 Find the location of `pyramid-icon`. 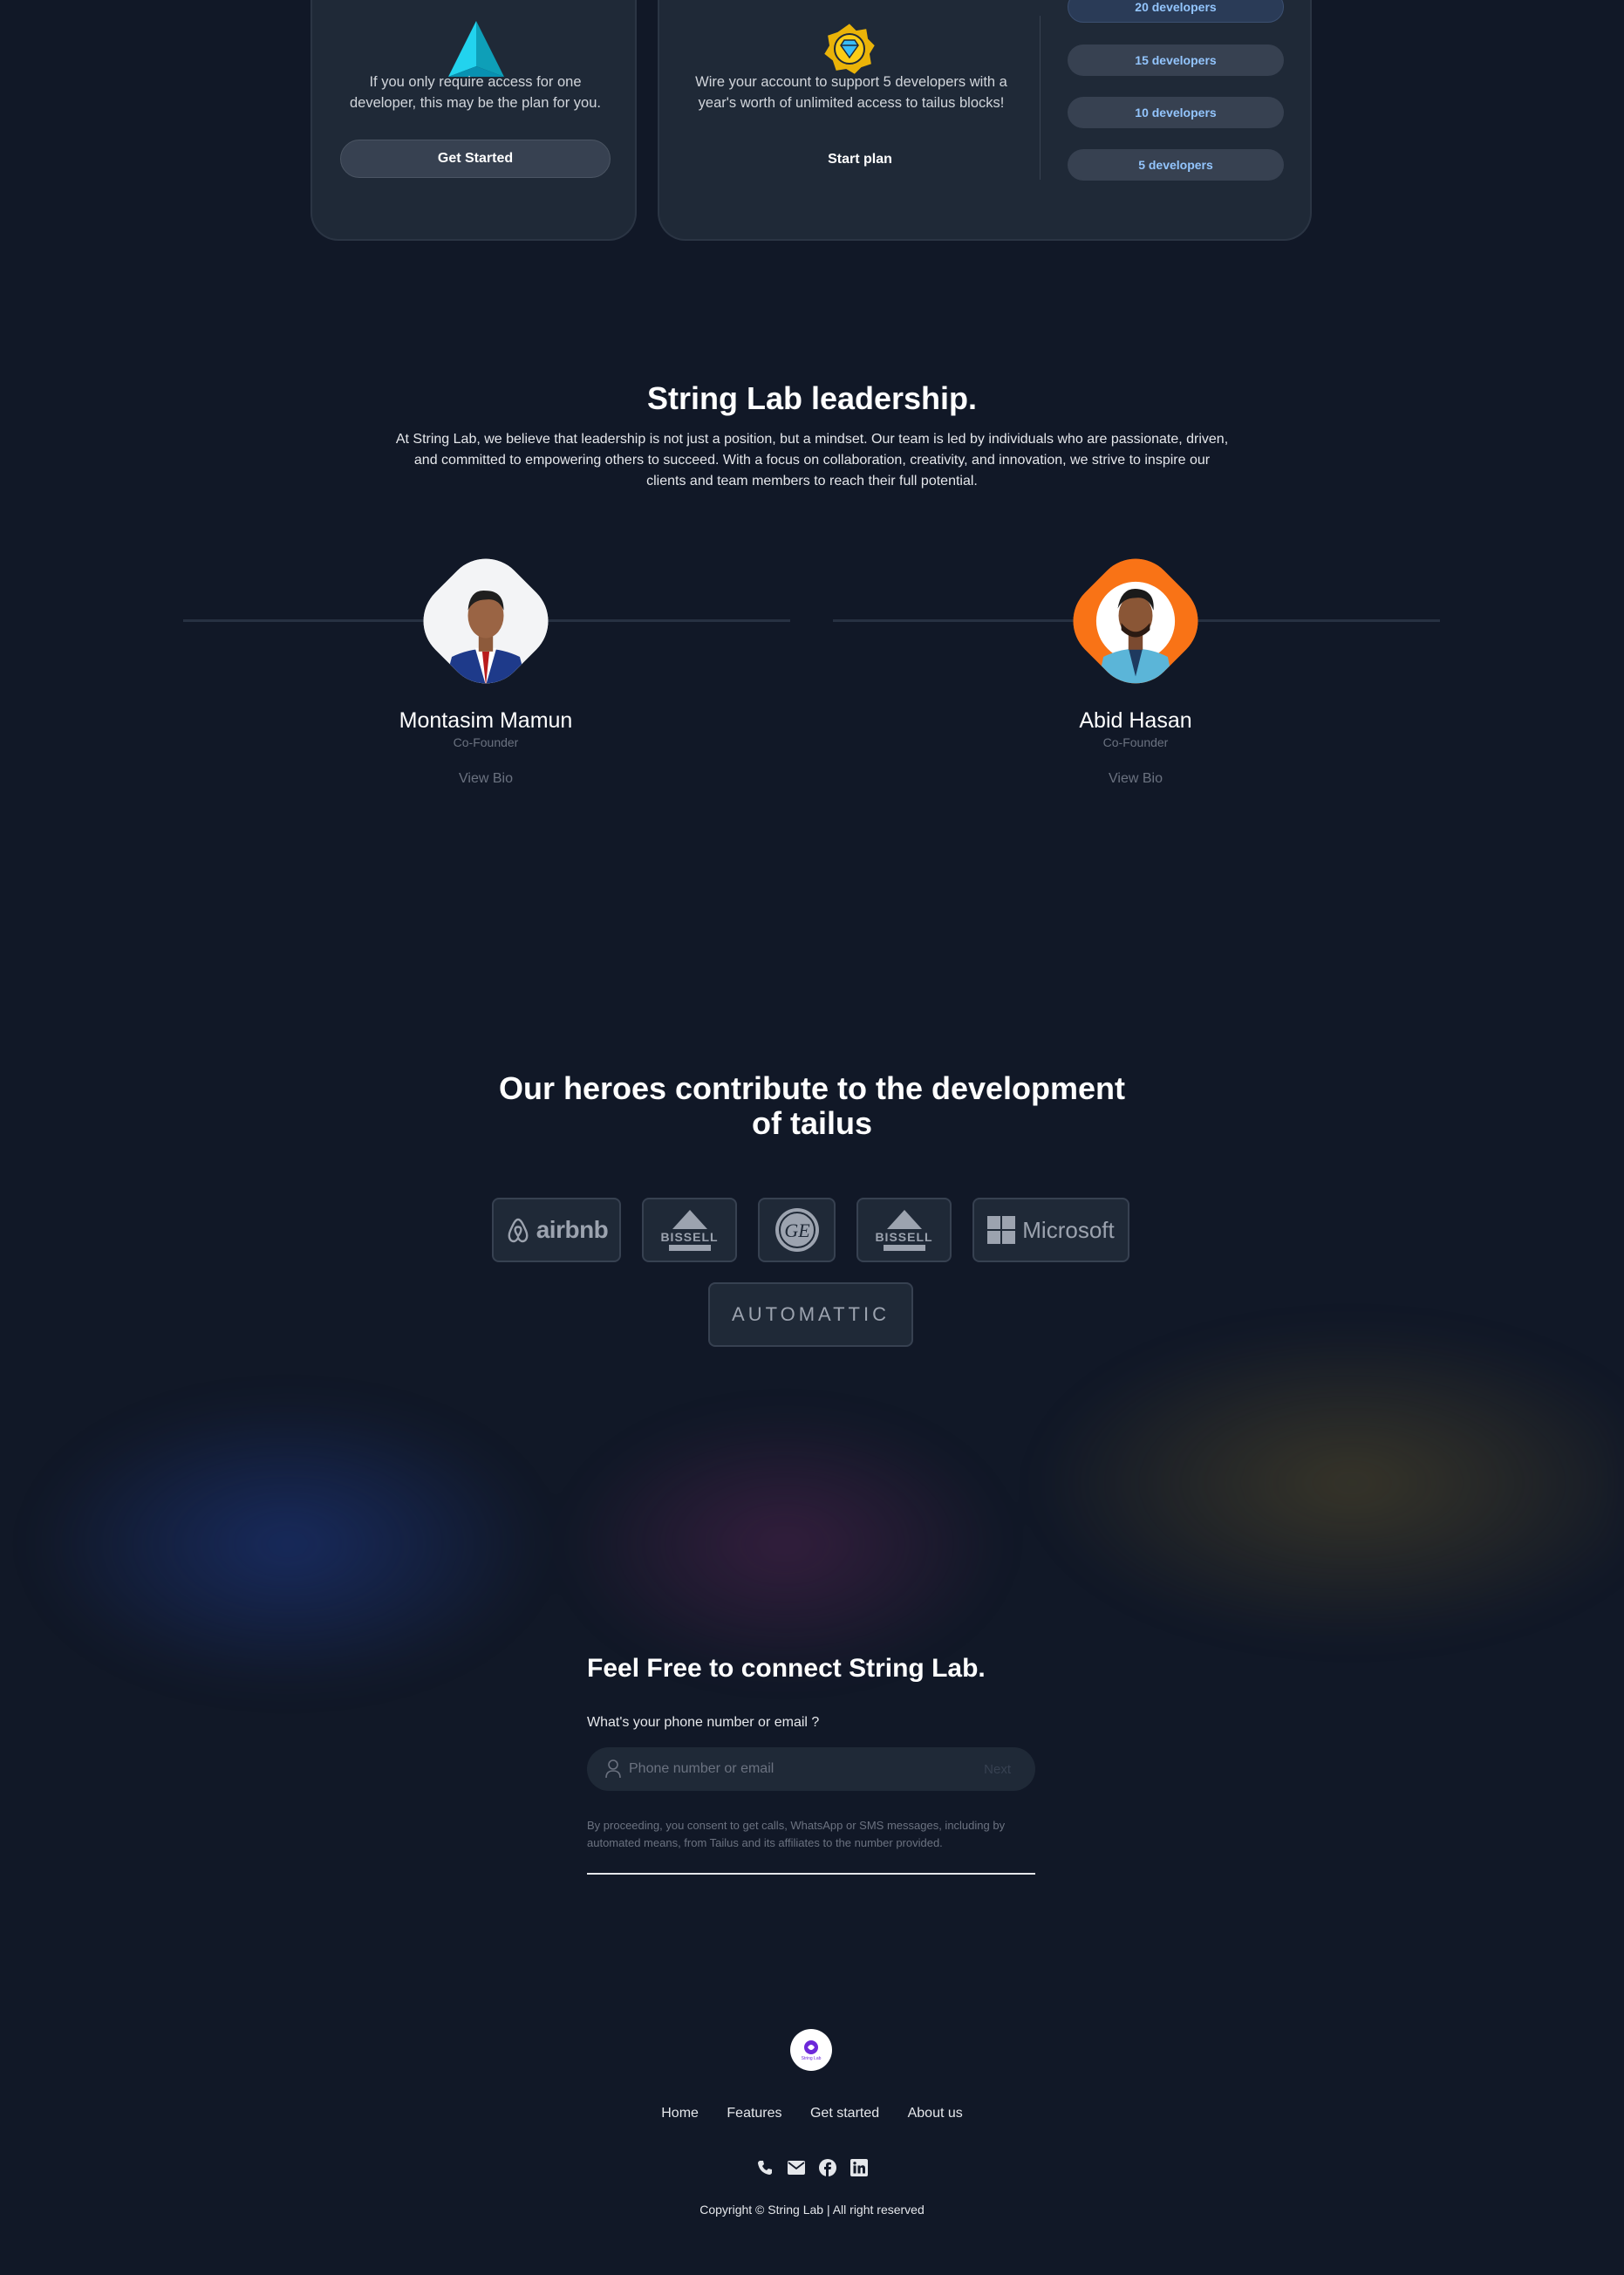

pyramid-icon is located at coordinates (476, 49).